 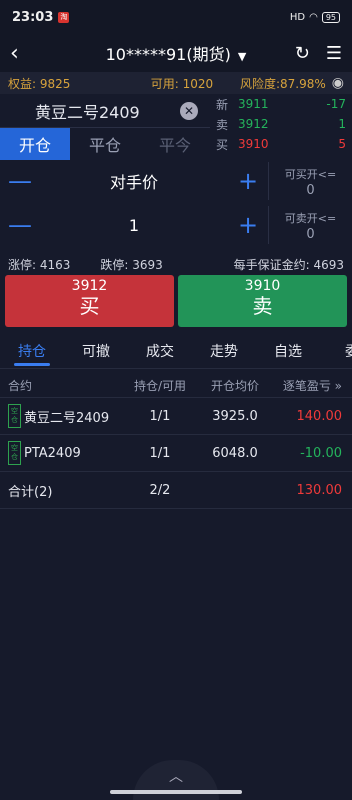 I want to click on avail-sell-label: 可卖开<=, so click(x=310, y=218).